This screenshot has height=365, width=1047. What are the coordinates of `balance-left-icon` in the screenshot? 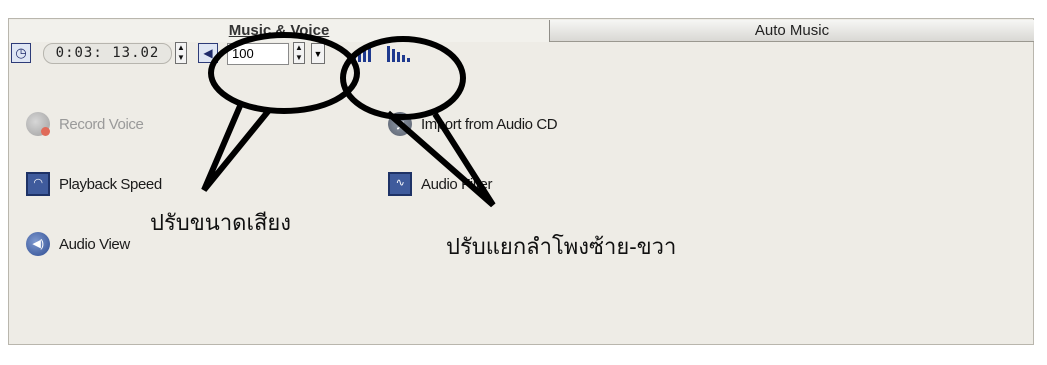 It's located at (361, 54).